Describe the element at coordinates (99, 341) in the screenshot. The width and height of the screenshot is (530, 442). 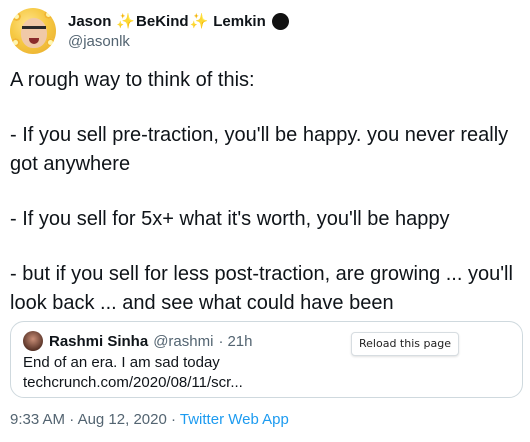
I see `quoted-author-name: Rashmi Sinha` at that location.